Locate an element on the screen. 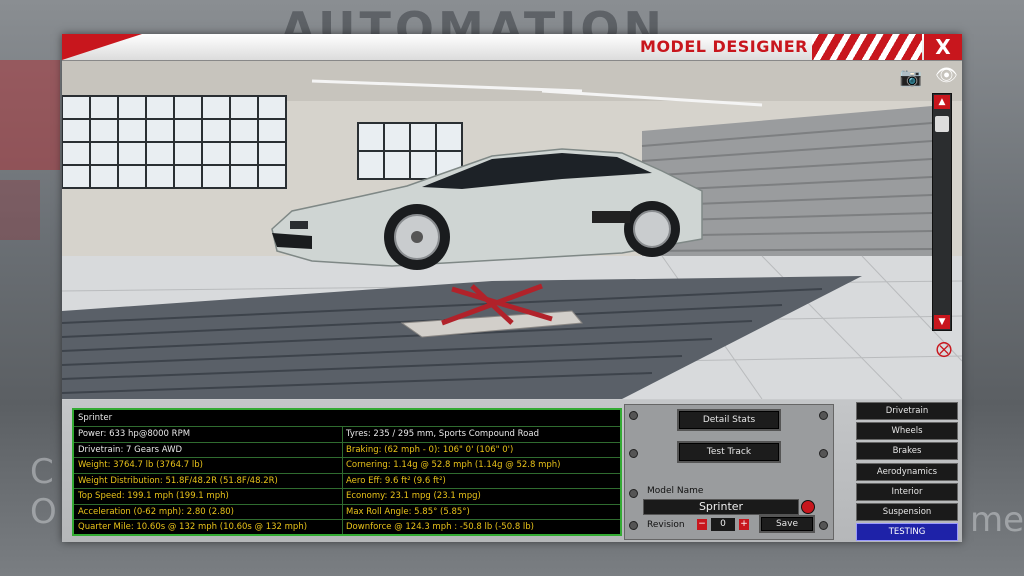 This screenshot has width=1024, height=576. tab-interior: Interior is located at coordinates (907, 492).